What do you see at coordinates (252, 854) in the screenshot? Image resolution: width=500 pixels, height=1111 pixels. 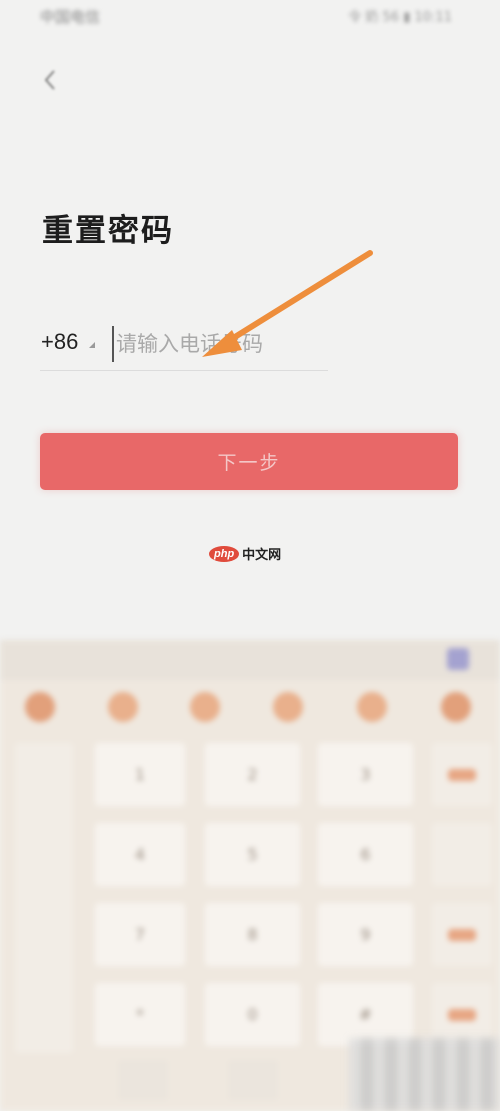 I see `key-5: 5` at bounding box center [252, 854].